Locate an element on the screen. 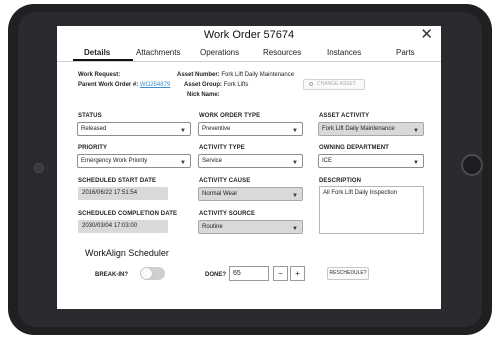 Image resolution: width=500 pixels, height=339 pixels. activity-source-select: Routine ▼ is located at coordinates (250, 227).